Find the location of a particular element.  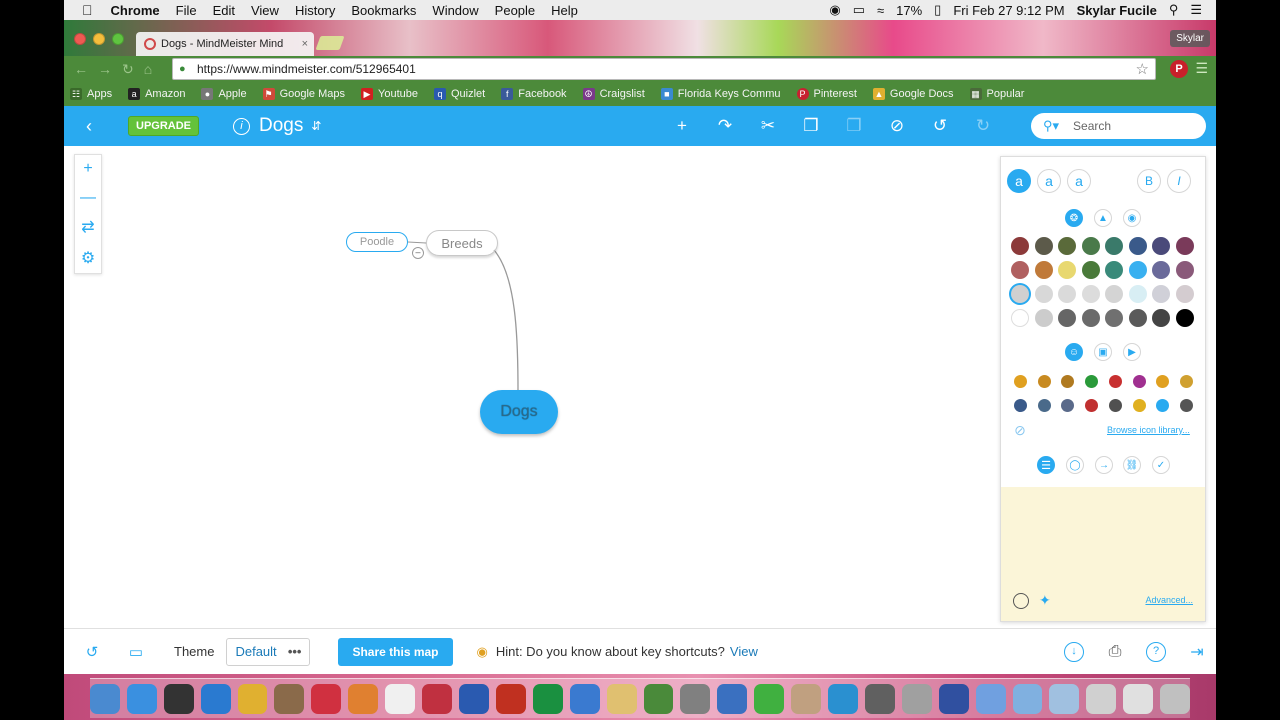

battery-icon: ▯ is located at coordinates (937, 10).